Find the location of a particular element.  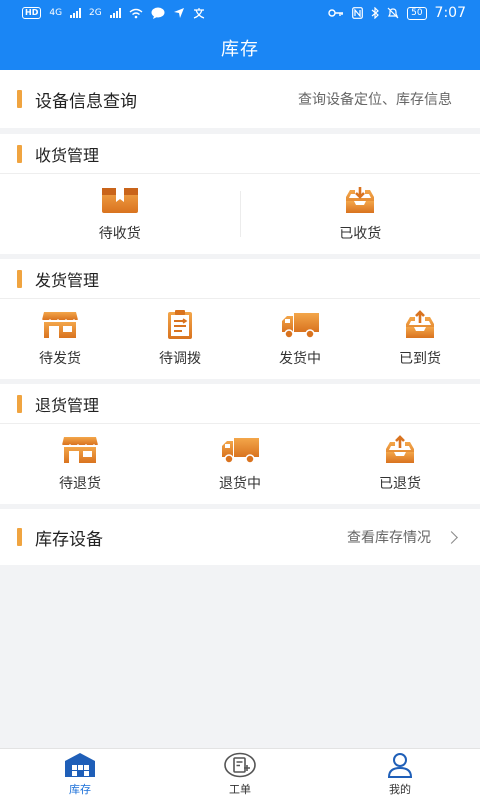

arrived-button: 已到货 is located at coordinates (420, 339).